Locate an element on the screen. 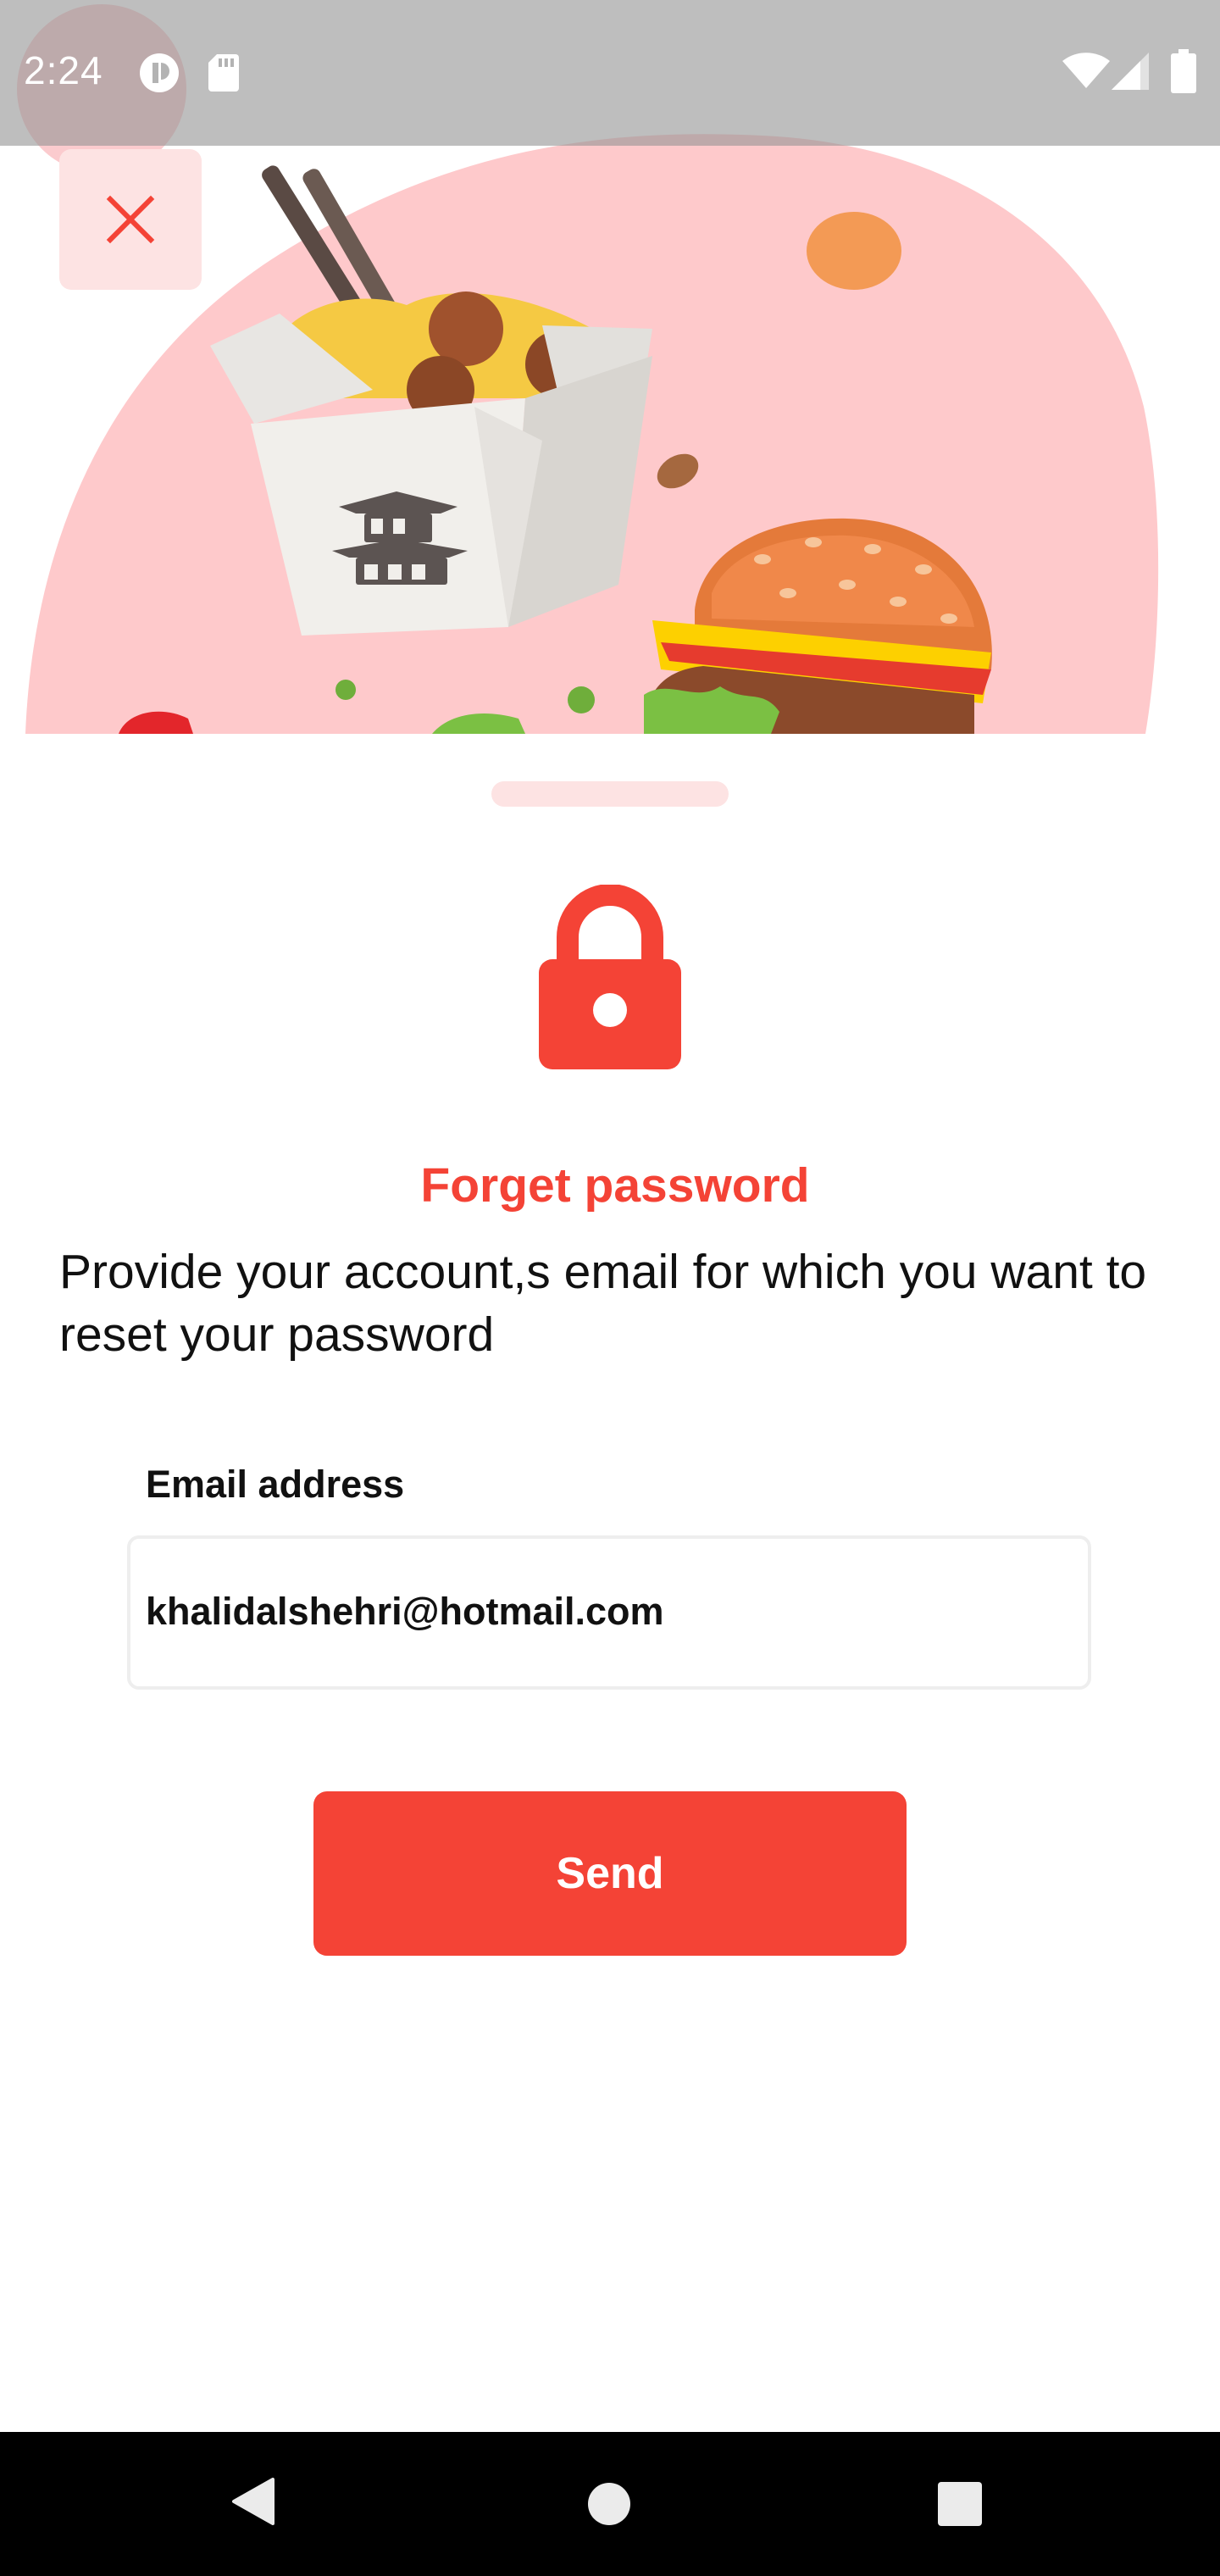 The image size is (1220, 2576). navigation-bar is located at coordinates (610, 2504).